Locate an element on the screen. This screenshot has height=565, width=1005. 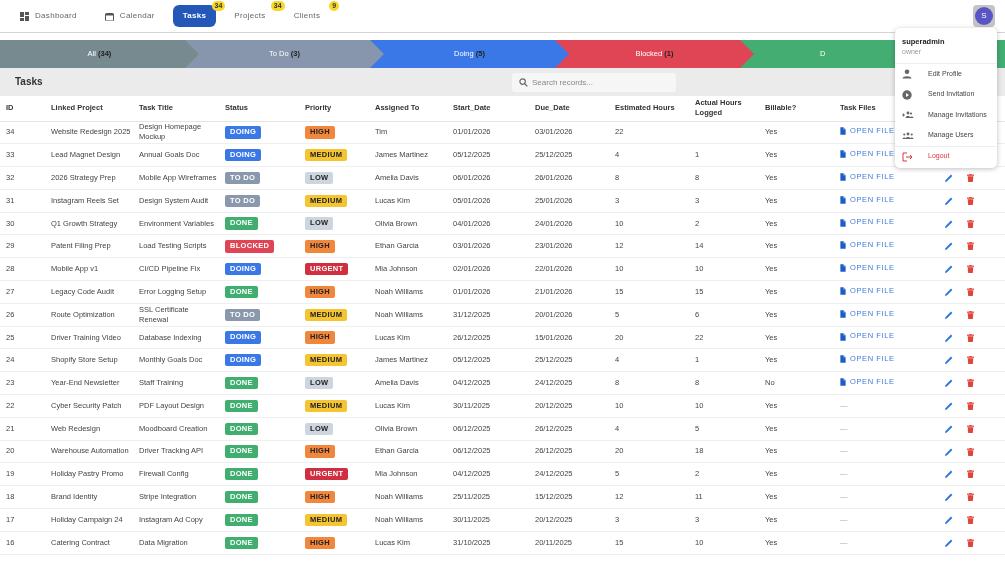
nav-tab: Clients is located at coordinates (307, 16).